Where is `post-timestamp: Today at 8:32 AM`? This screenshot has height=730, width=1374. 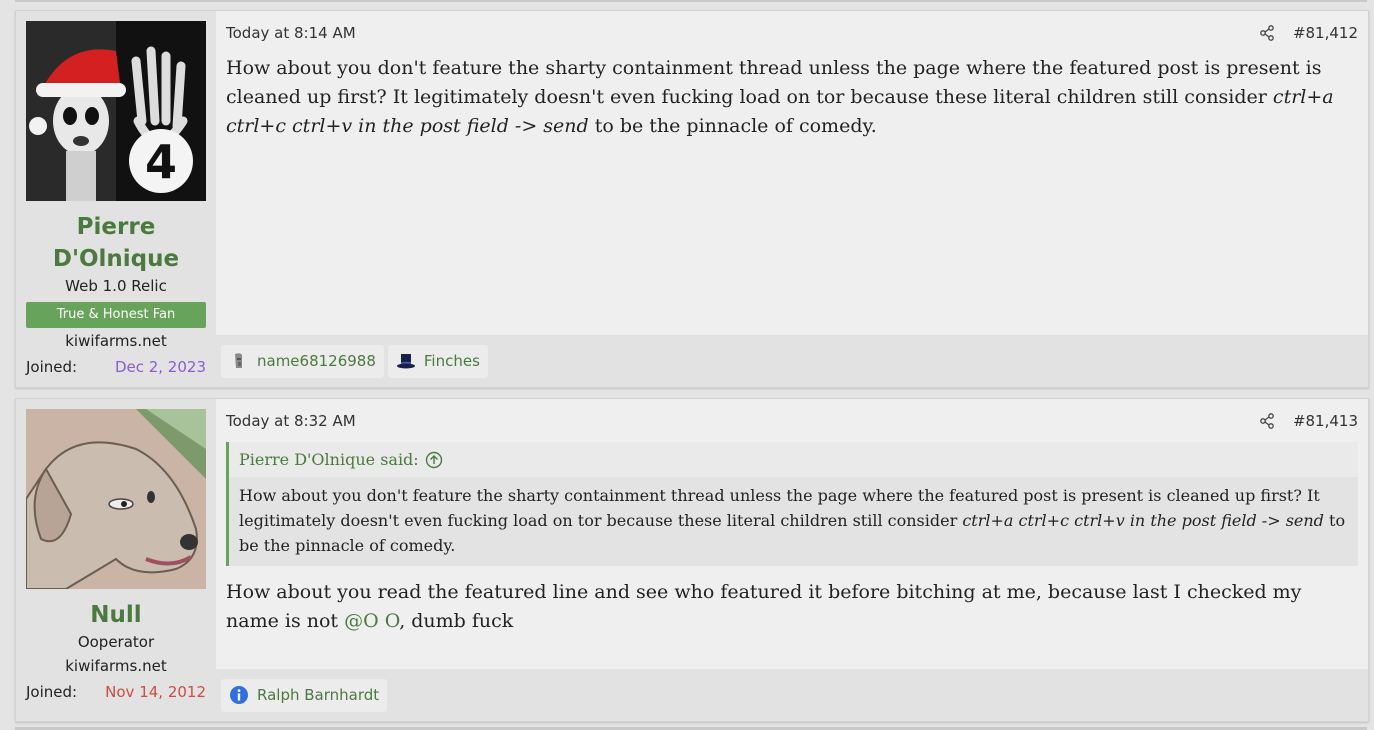 post-timestamp: Today at 8:32 AM is located at coordinates (291, 421).